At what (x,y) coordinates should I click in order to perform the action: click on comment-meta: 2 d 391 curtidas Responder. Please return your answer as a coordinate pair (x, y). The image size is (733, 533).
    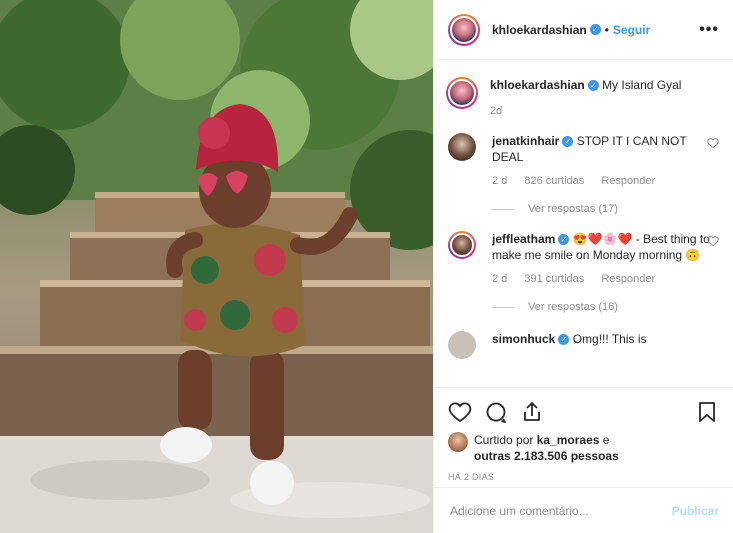
    Looking at the image, I should click on (605, 279).